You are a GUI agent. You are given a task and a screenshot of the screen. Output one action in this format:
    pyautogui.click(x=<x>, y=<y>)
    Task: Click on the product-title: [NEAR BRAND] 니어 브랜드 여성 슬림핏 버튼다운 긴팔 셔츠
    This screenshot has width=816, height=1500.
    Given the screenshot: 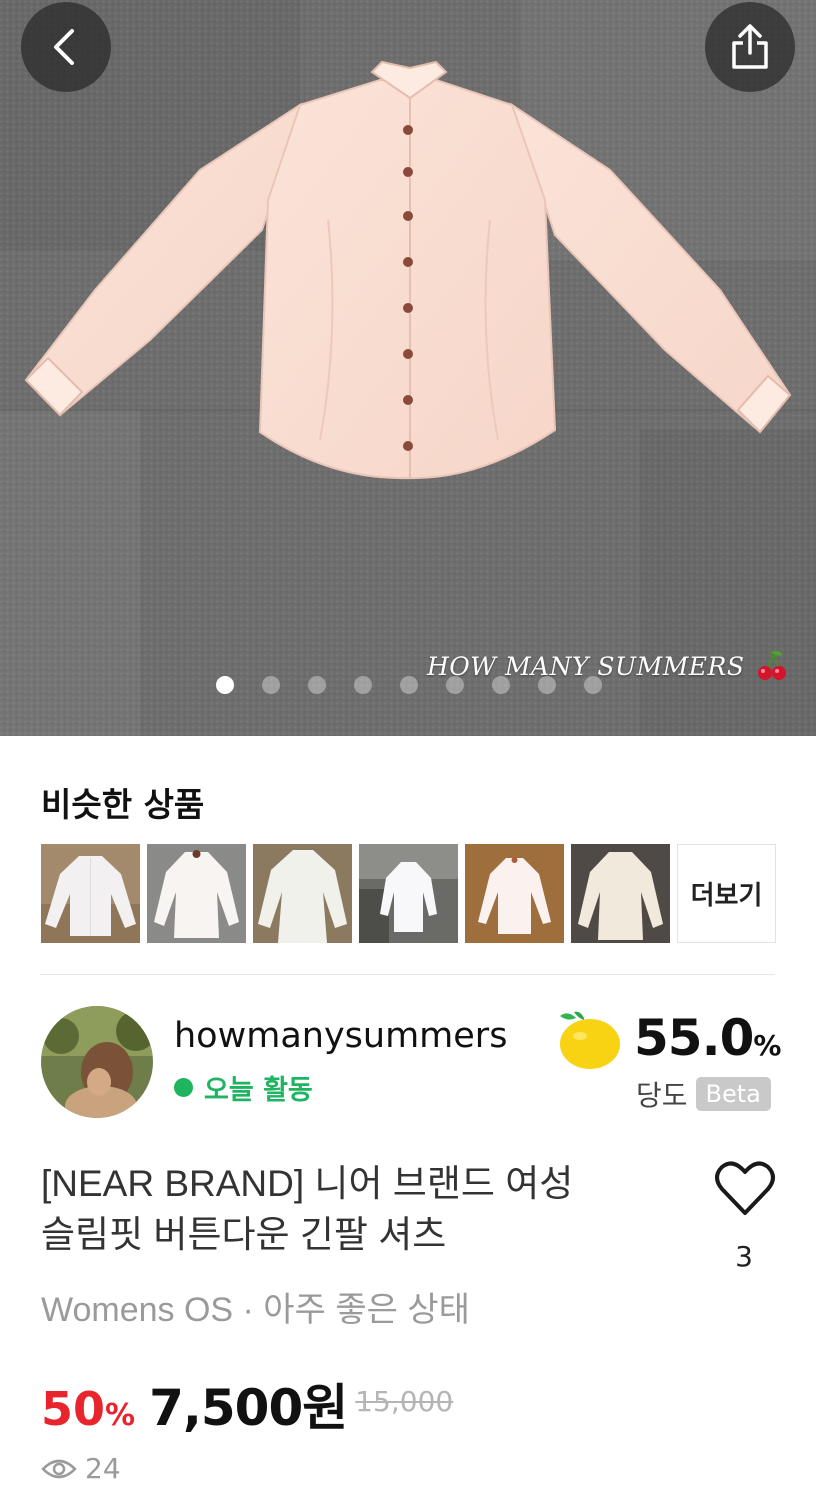 What is the action you would take?
    pyautogui.click(x=346, y=1209)
    